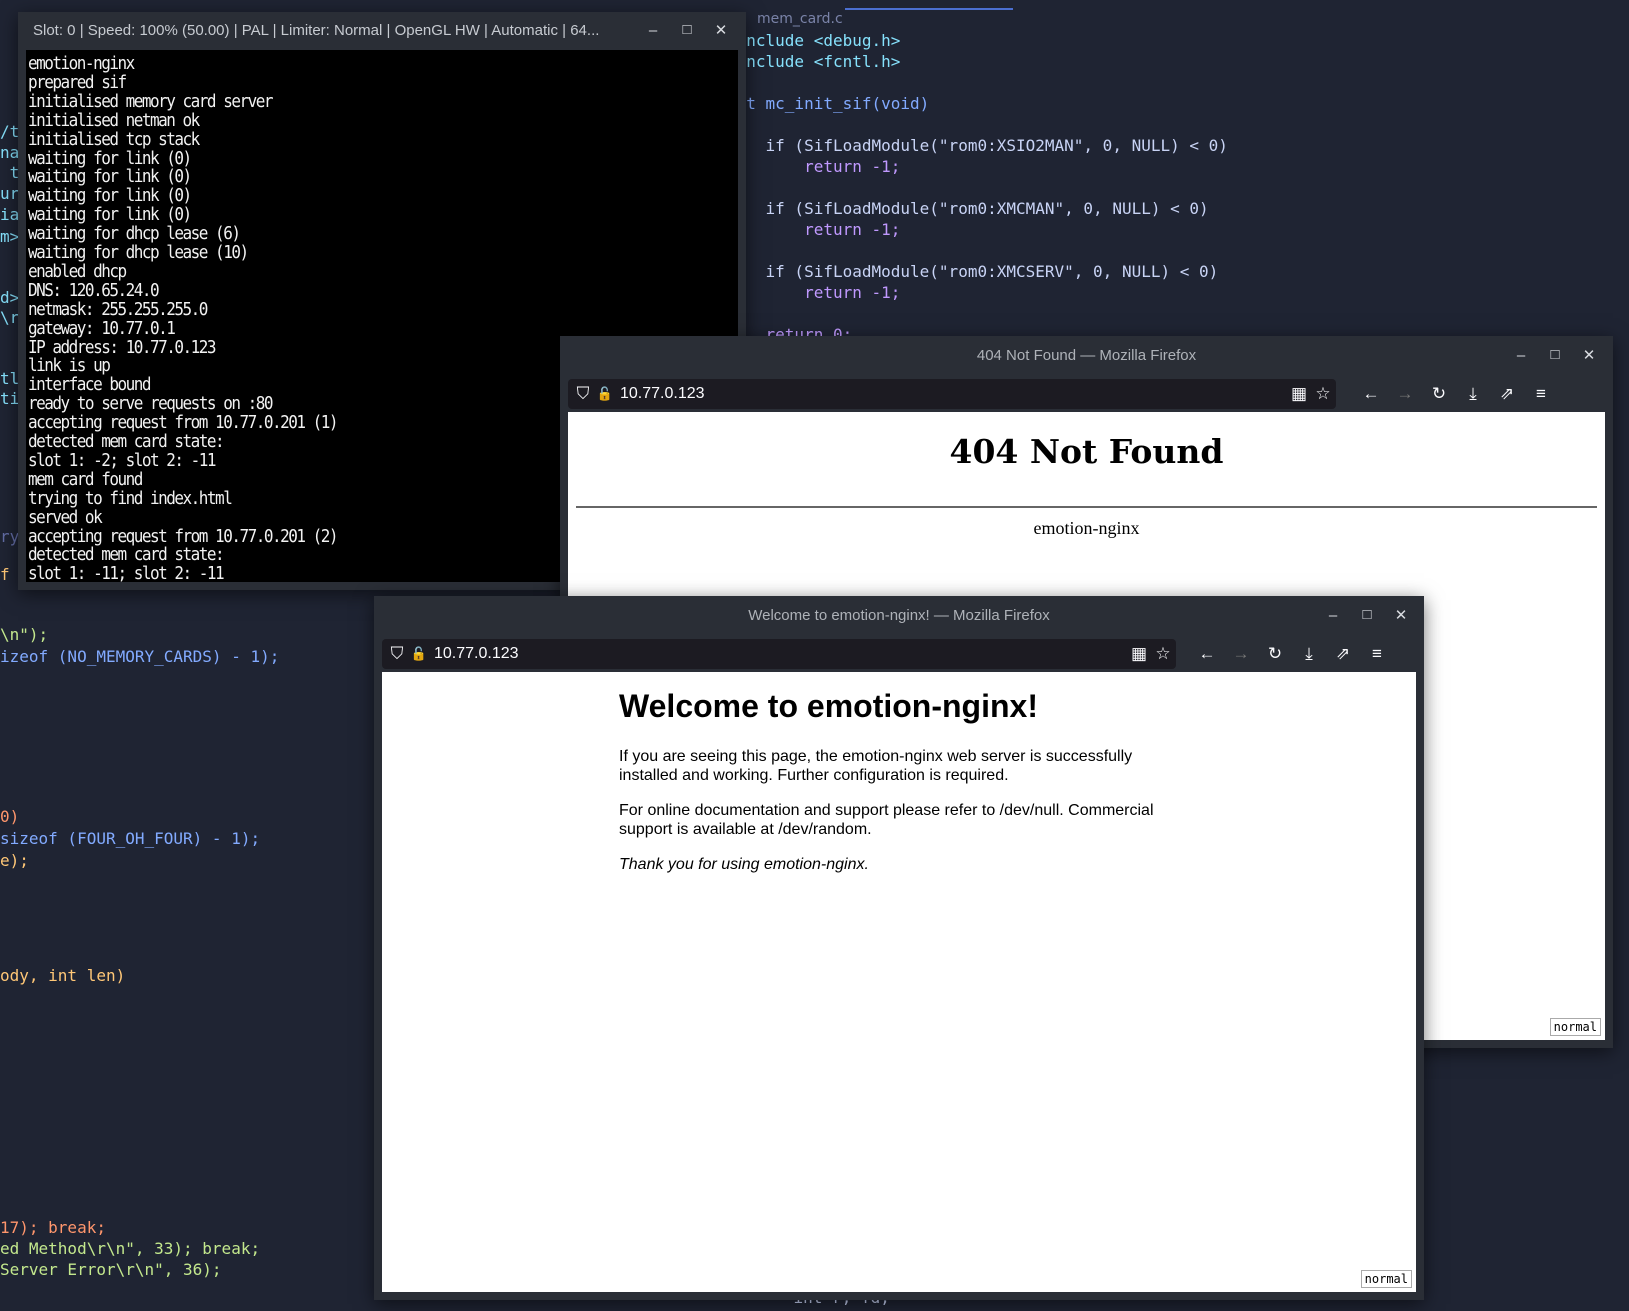  I want to click on console-line: initialised memory card server, so click(150, 100).